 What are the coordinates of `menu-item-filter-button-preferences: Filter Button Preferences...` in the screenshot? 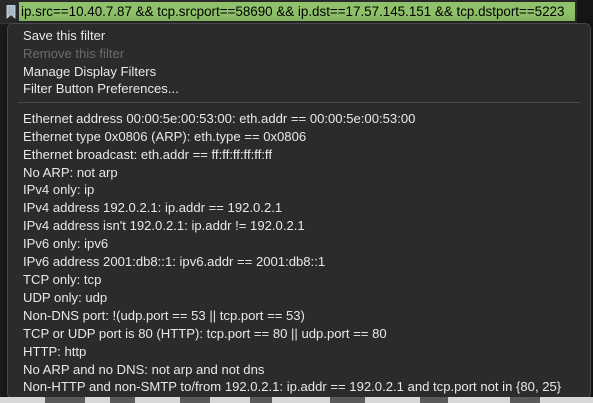 It's located at (101, 89).